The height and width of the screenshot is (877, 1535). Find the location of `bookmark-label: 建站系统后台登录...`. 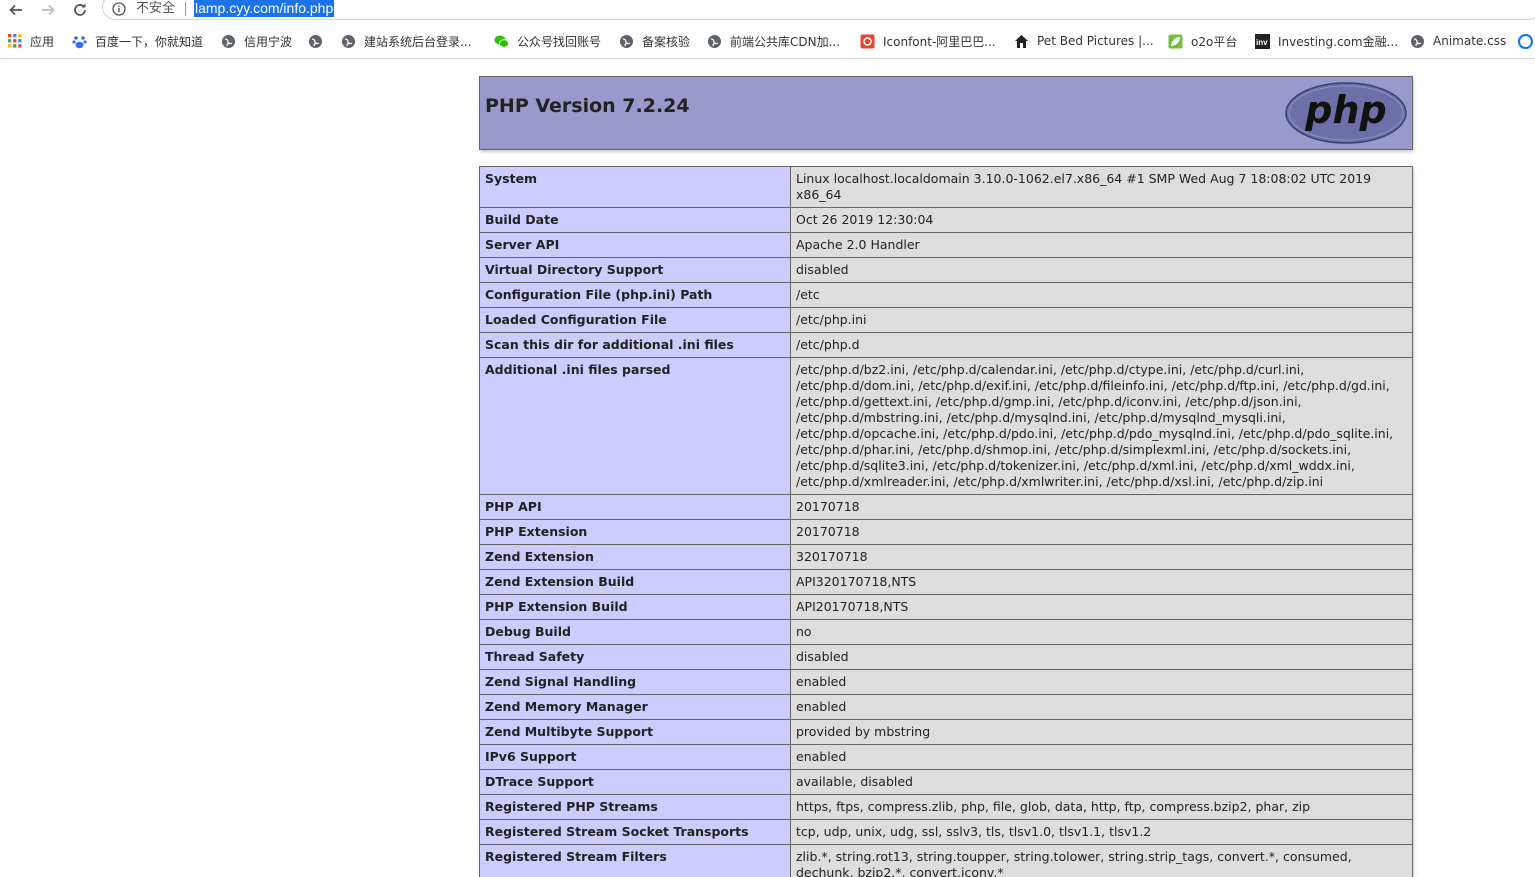

bookmark-label: 建站系统后台登录... is located at coordinates (418, 41).